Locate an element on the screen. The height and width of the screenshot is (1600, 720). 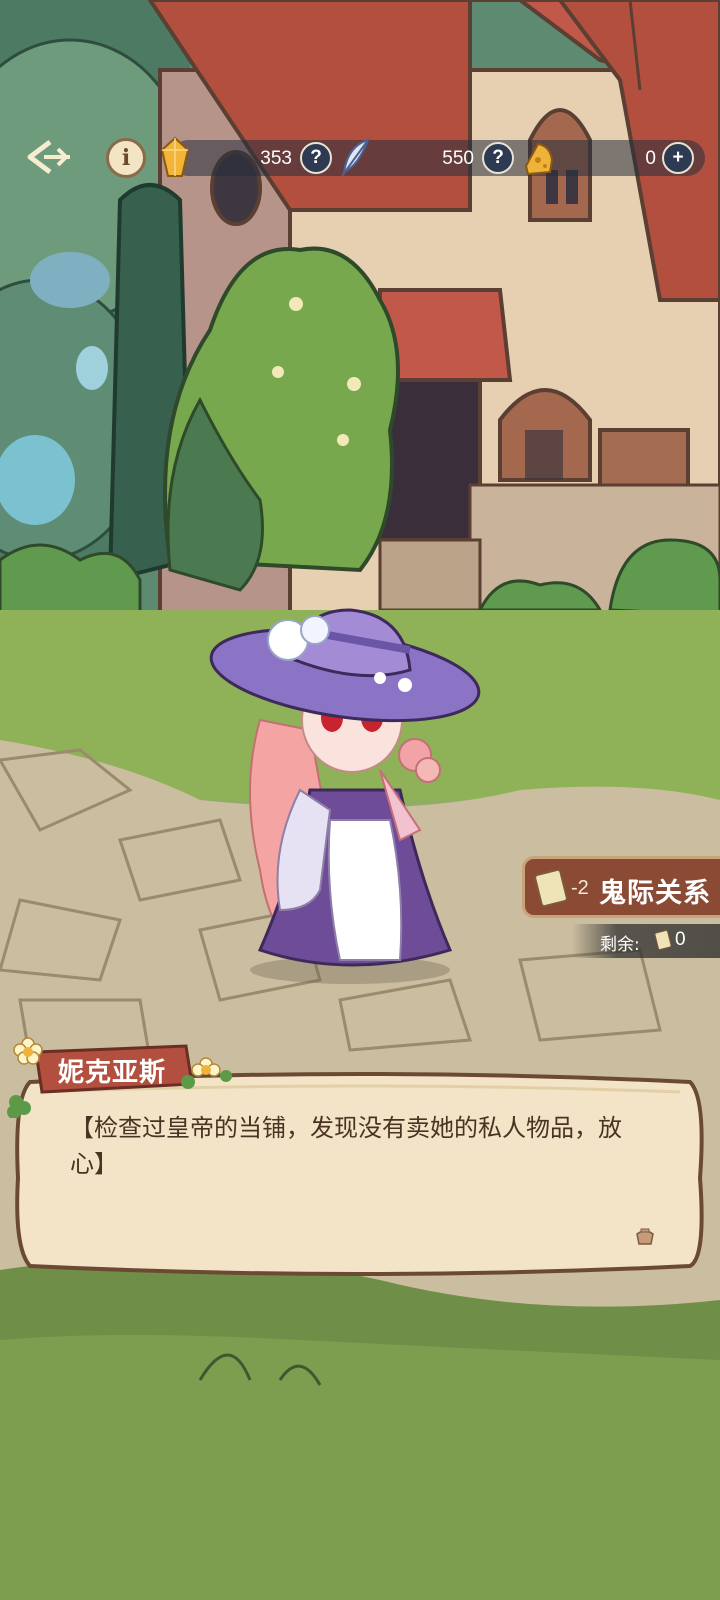
relationship-card-icon is located at coordinates (551, 888).